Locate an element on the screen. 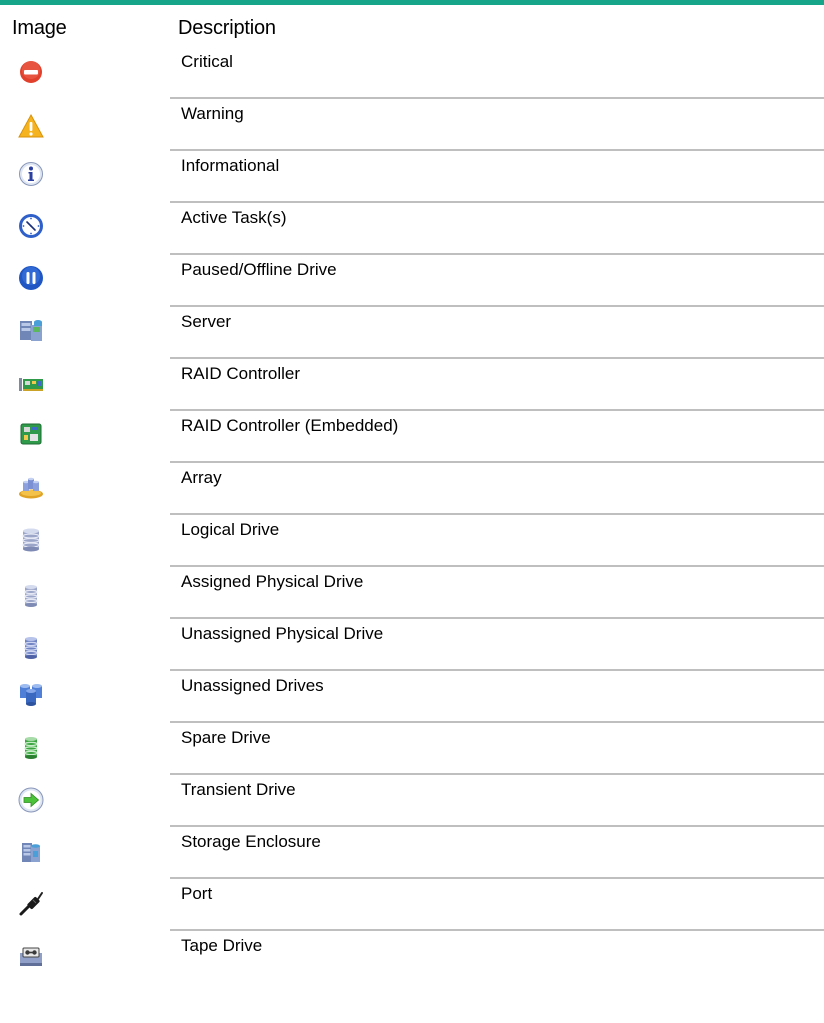 This screenshot has width=824, height=1023. table-row: Assigned Physical Drive is located at coordinates (412, 591).